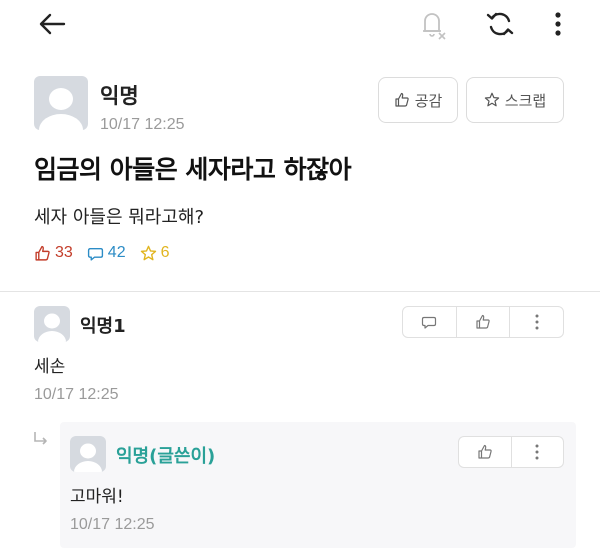 The height and width of the screenshot is (548, 600). I want to click on bell-off-icon, so click(434, 26).